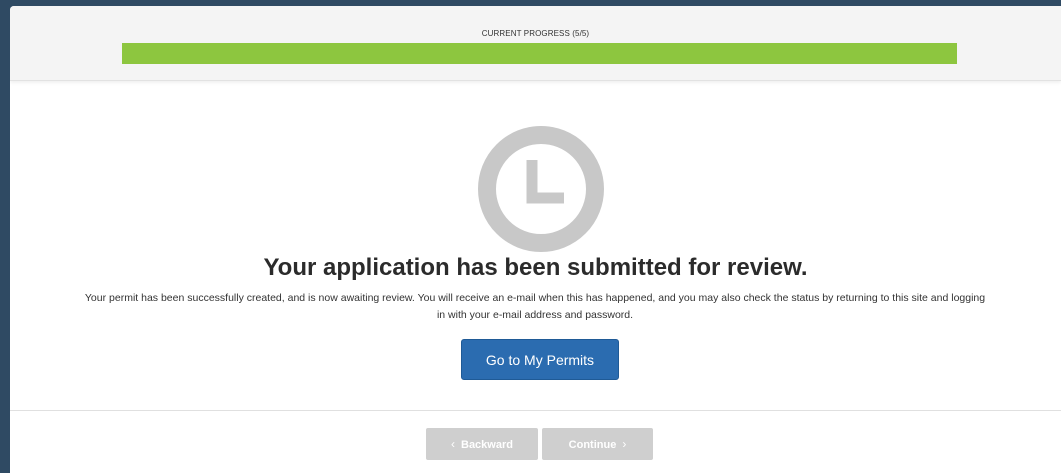 This screenshot has height=473, width=1061. I want to click on backward-button: ‹ Backward, so click(482, 444).